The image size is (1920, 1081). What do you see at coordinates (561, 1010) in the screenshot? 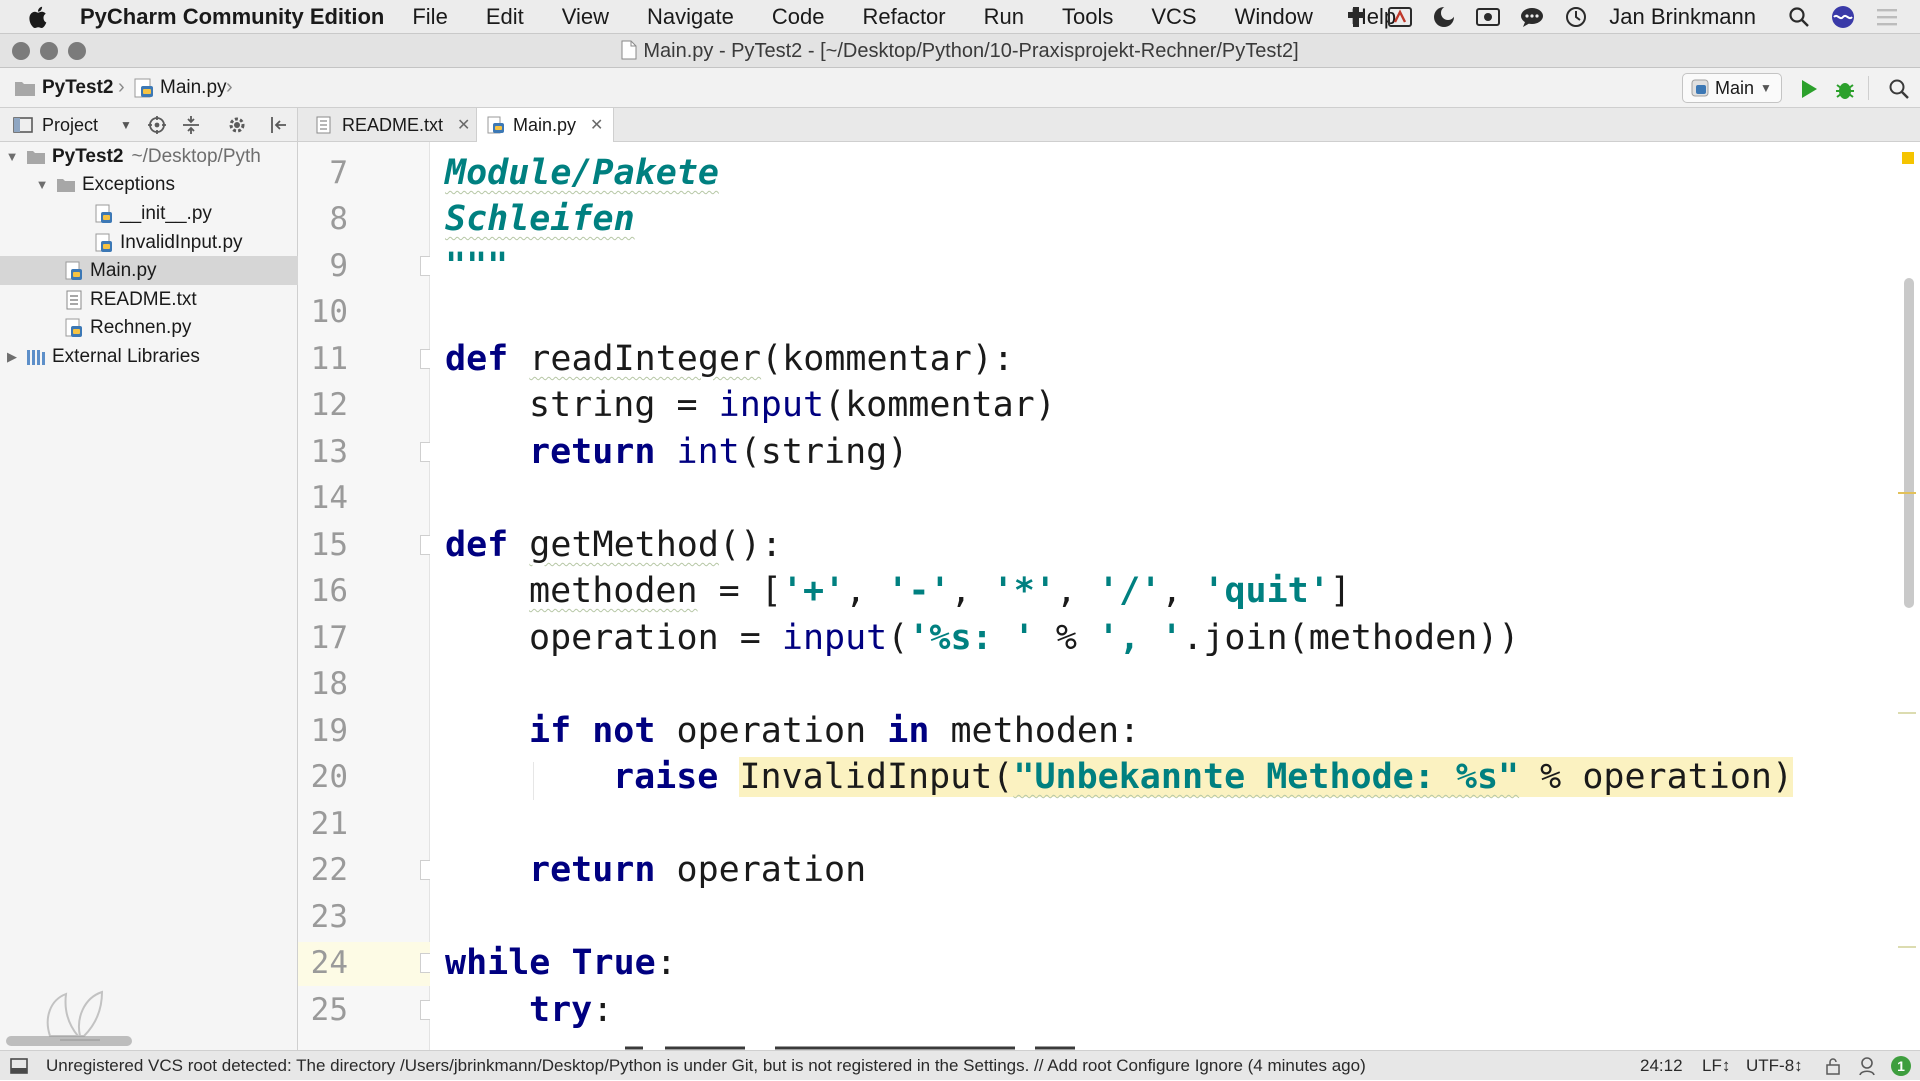
I see `keyword-try: try` at bounding box center [561, 1010].